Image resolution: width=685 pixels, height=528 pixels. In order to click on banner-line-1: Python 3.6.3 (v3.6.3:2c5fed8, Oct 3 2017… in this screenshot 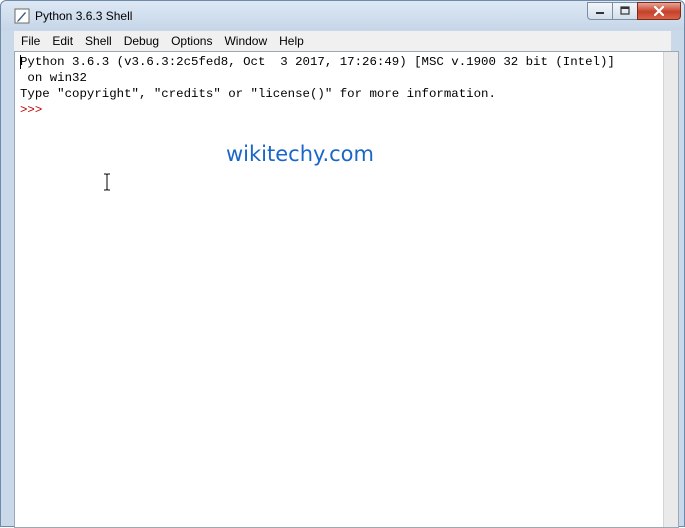, I will do `click(317, 62)`.